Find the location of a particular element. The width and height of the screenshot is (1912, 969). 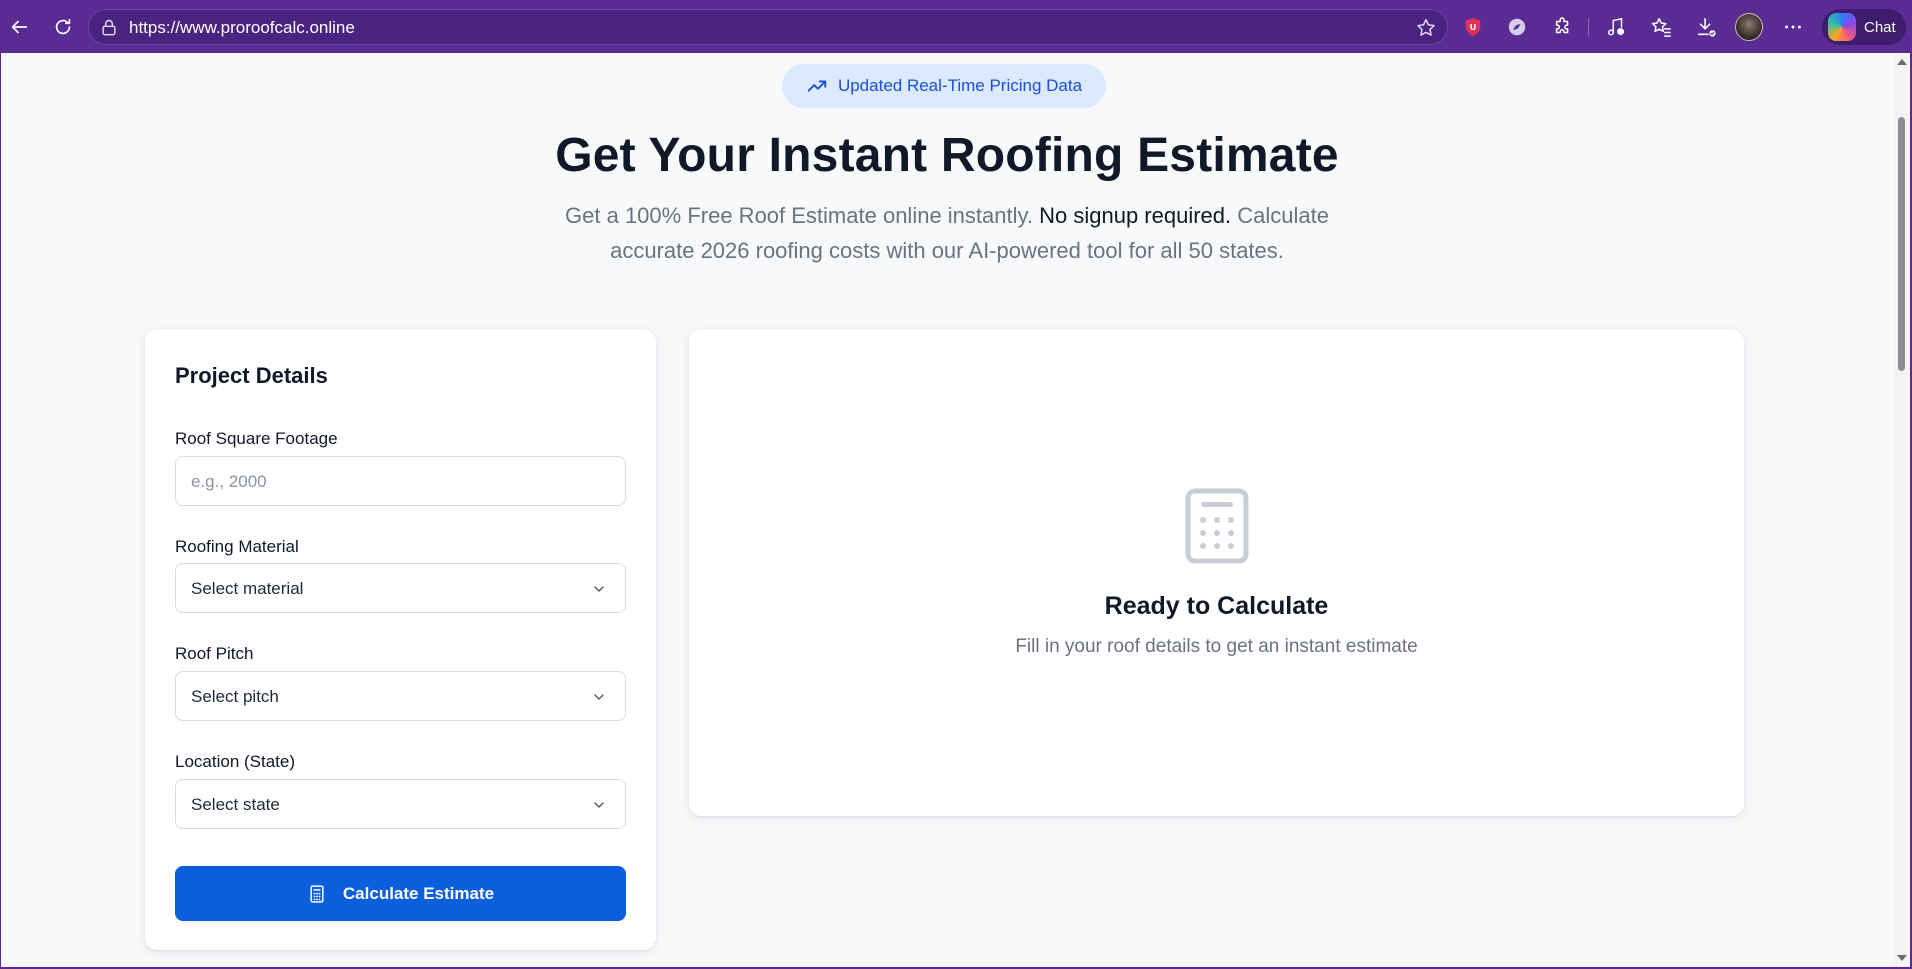

browser-toolbar: https://www.proroofcalc.online U Chat is located at coordinates (956, 26).